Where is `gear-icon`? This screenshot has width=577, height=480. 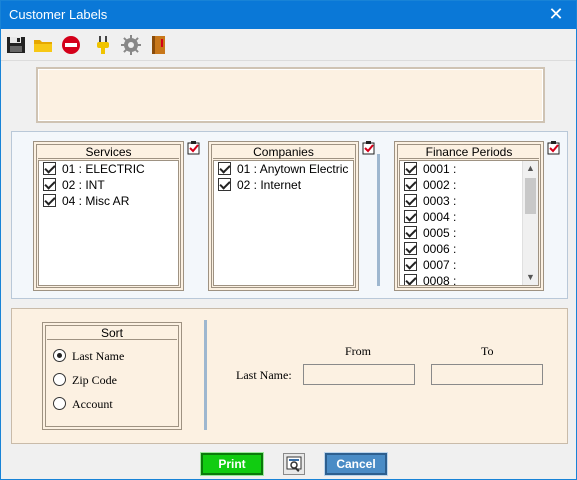 gear-icon is located at coordinates (131, 45).